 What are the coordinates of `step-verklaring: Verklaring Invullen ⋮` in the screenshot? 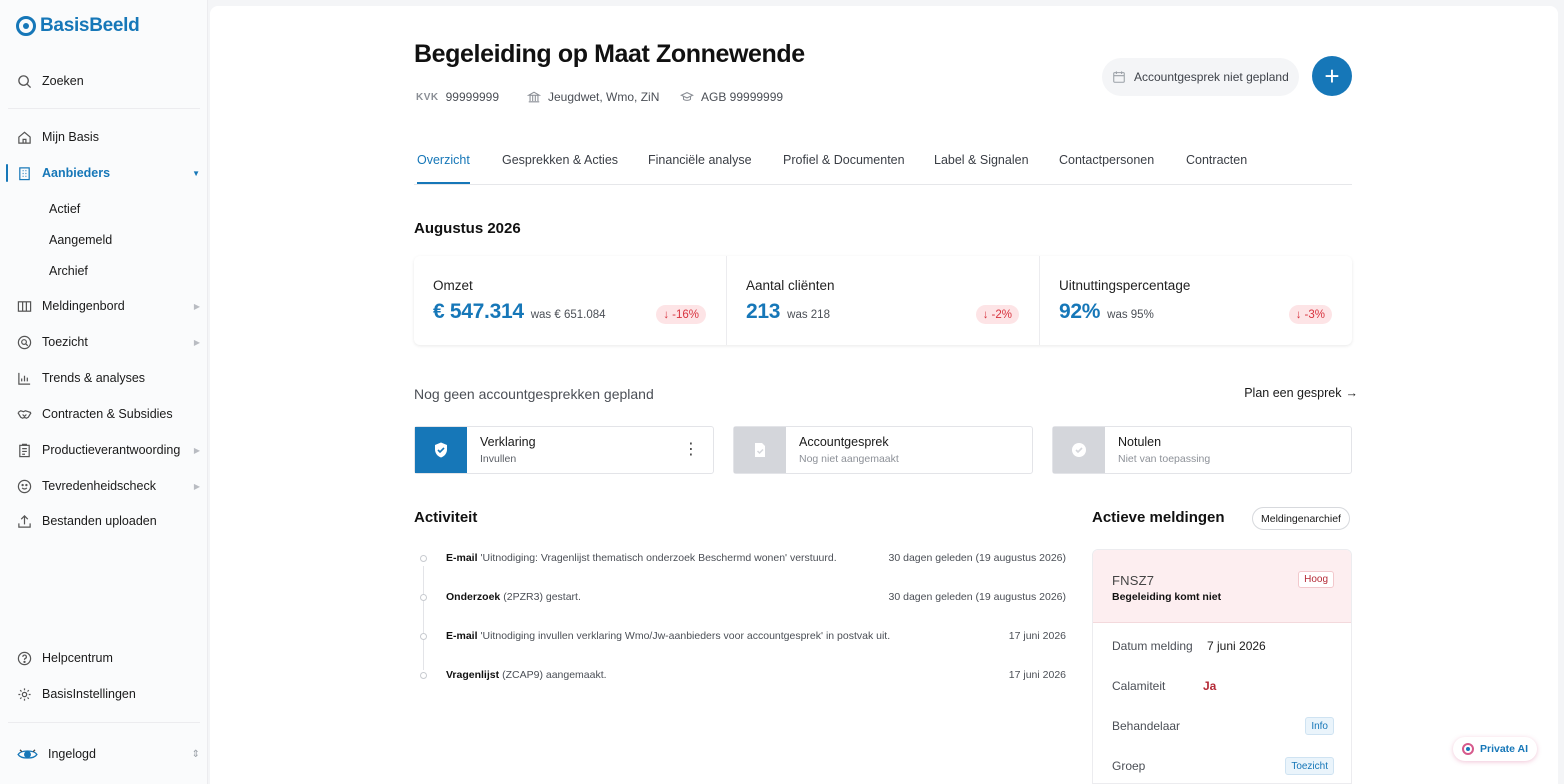 It's located at (564, 450).